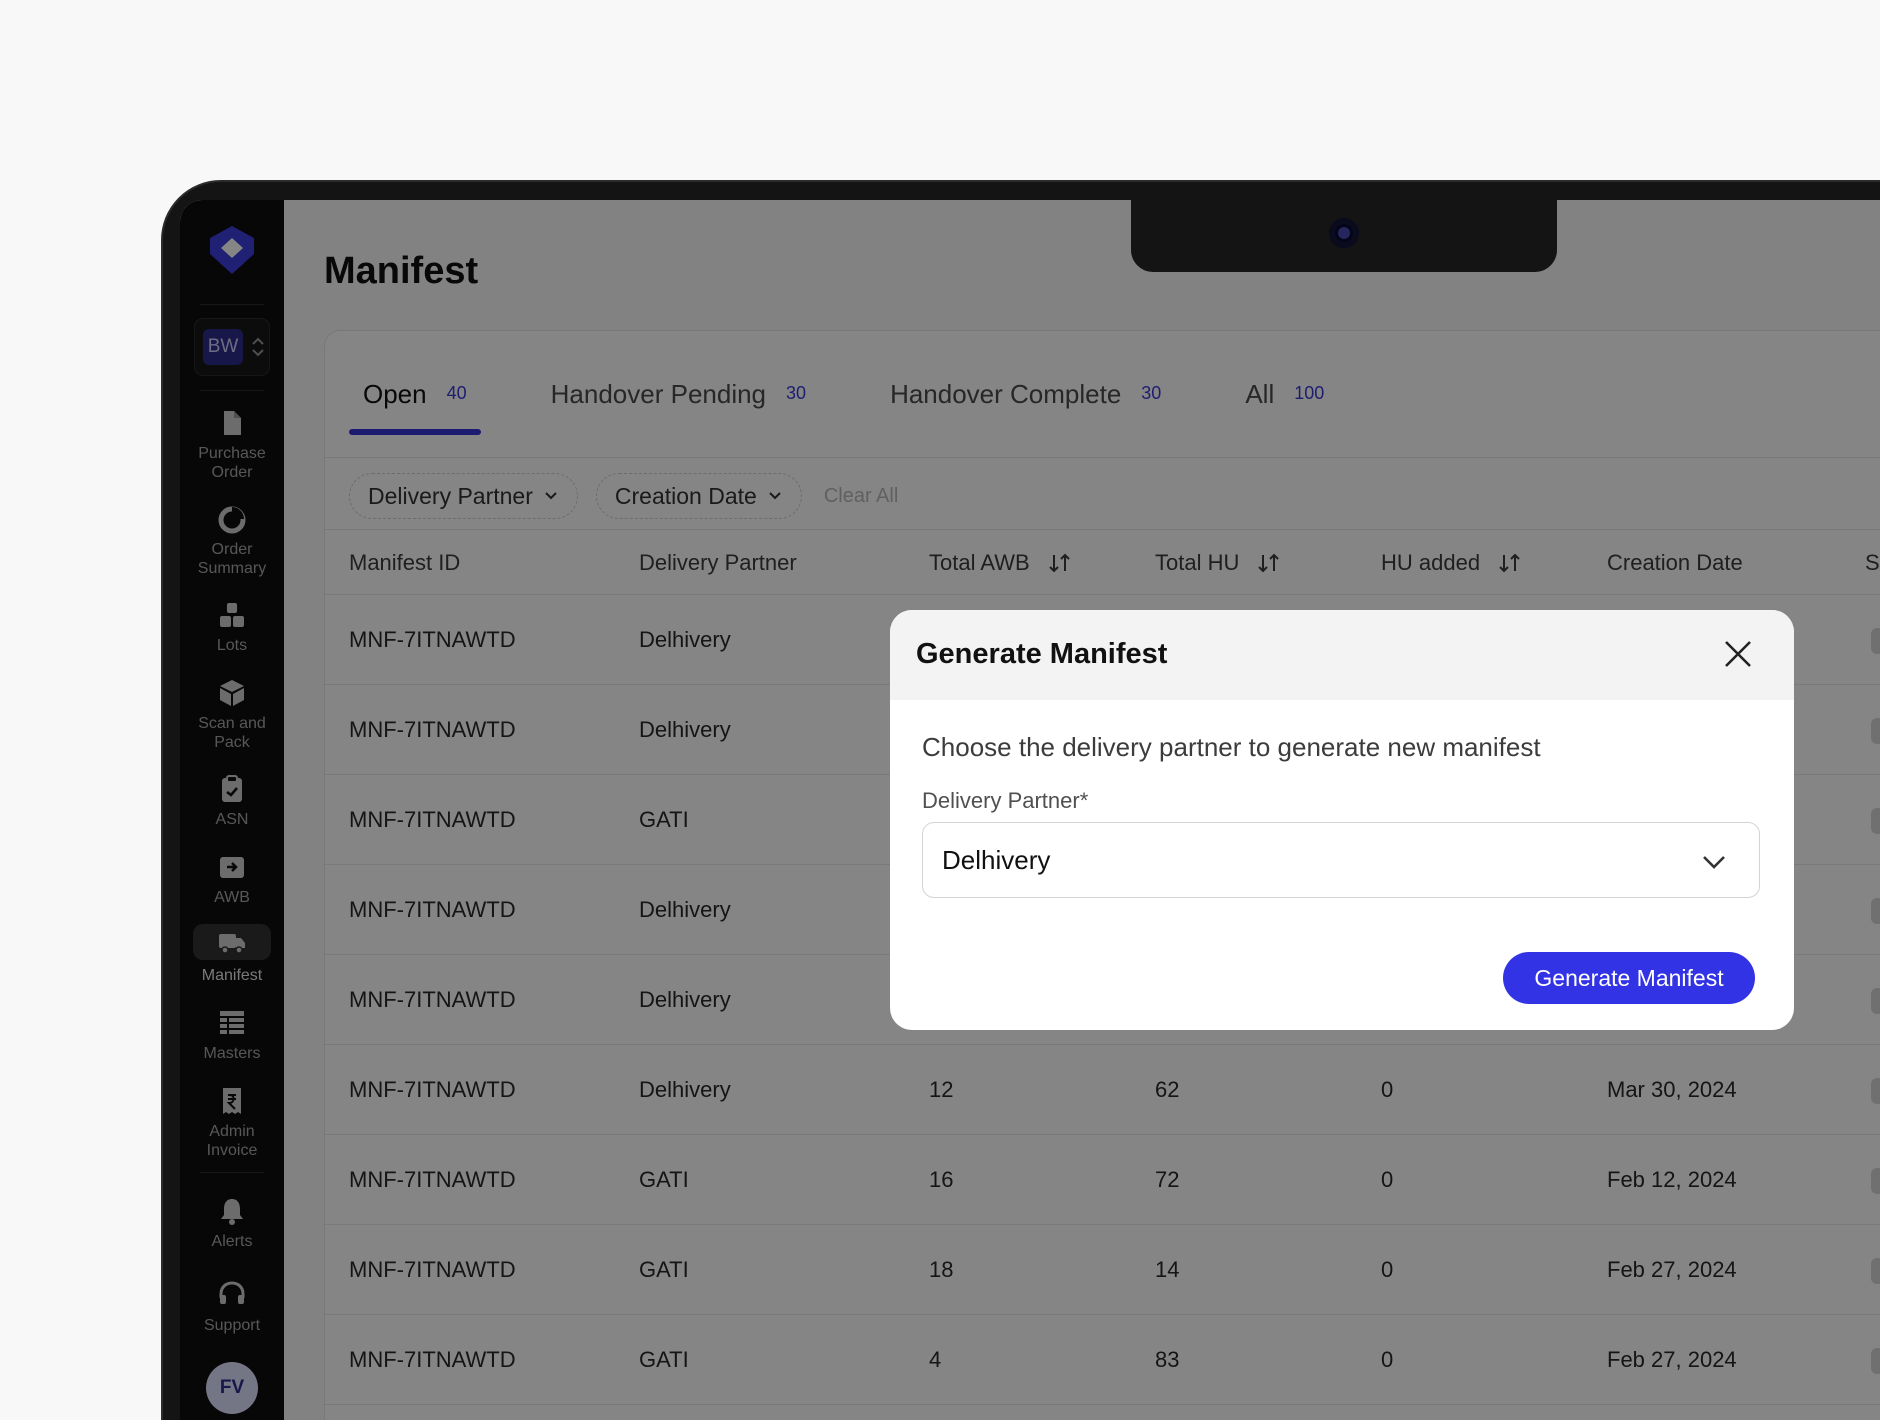 Image resolution: width=1880 pixels, height=1420 pixels. I want to click on dialog-header: Generate Manifest, so click(1342, 655).